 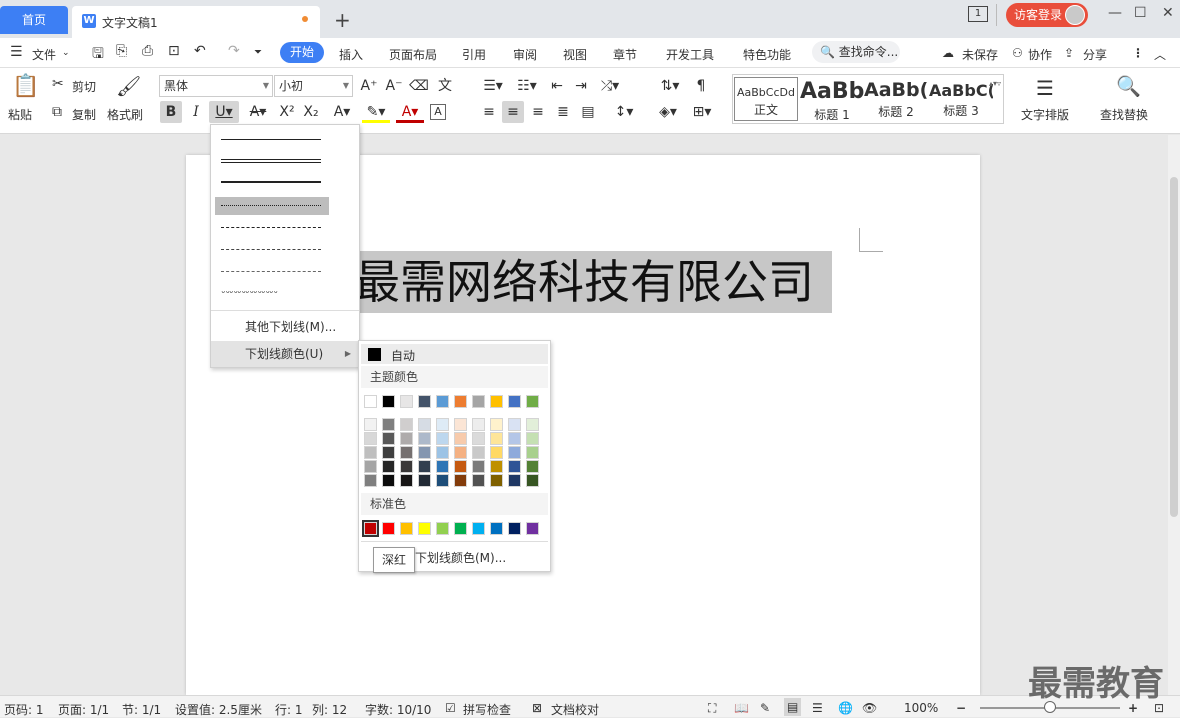 What do you see at coordinates (121, 51) in the screenshot?
I see `output-icon: ⎘` at bounding box center [121, 51].